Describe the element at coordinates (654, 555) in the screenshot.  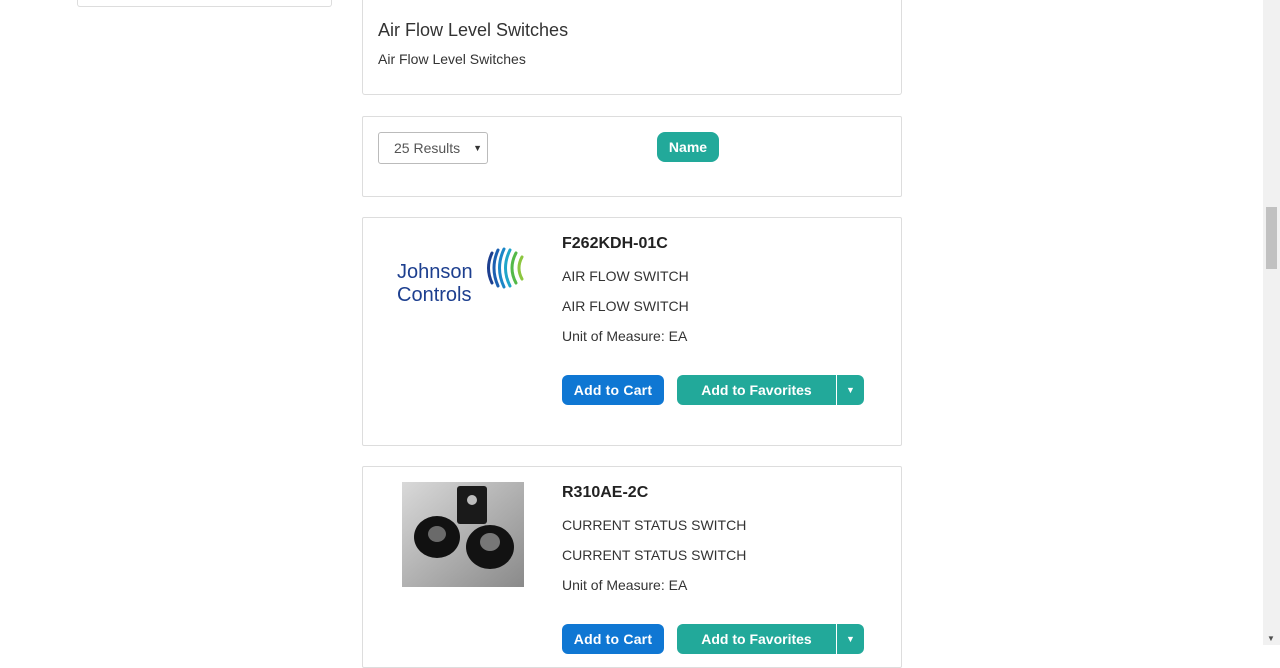
I see `product-description-secondary: CURRENT STATUS SWITCH` at that location.